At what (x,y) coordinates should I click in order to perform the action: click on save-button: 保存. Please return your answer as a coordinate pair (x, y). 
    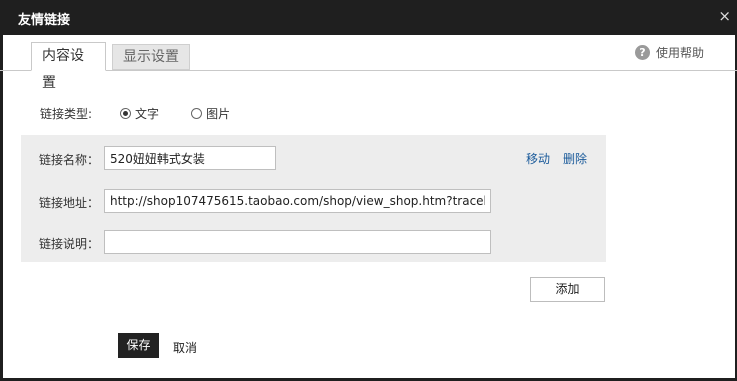
    Looking at the image, I should click on (138, 345).